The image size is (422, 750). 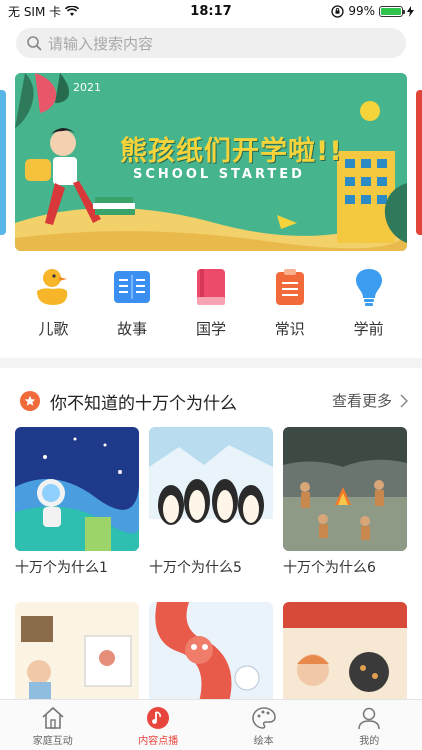 I want to click on tab-picture-books: 绘本, so click(x=264, y=725).